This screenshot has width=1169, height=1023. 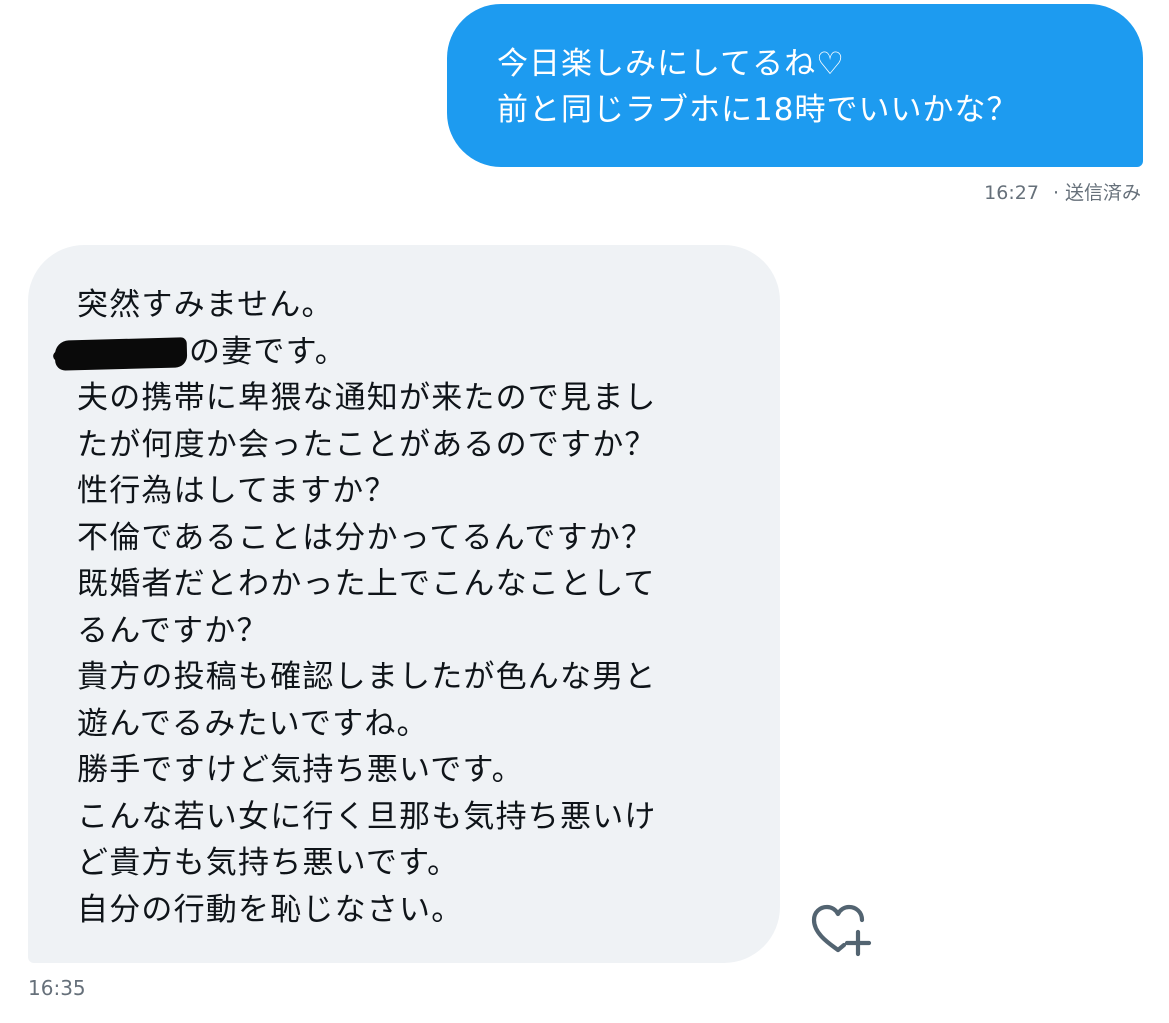 I want to click on sent-message-line-1: 今日楽しみにしてるね♡, so click(x=671, y=64).